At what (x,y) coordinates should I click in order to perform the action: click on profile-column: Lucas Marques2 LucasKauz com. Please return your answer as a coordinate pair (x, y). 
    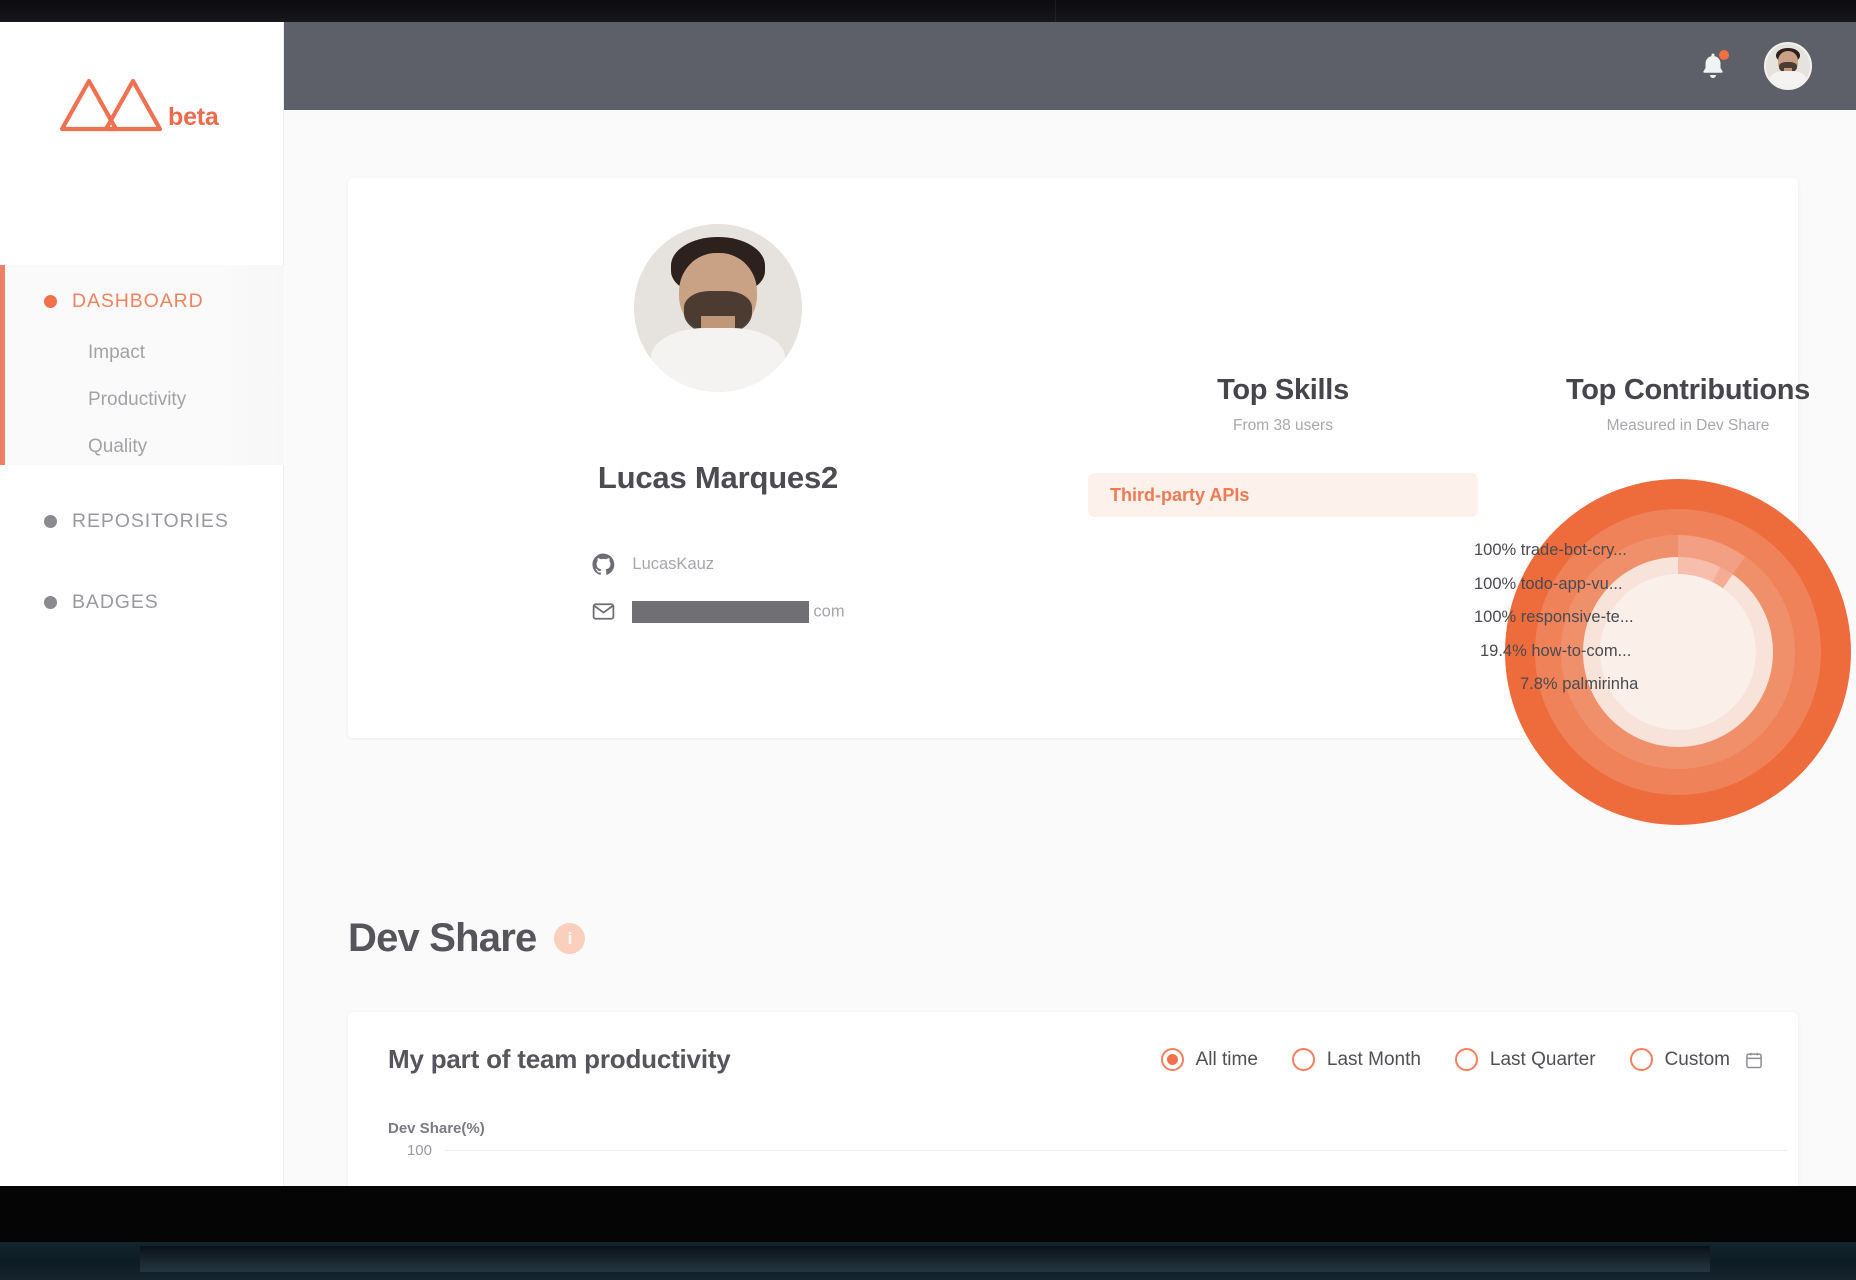
    Looking at the image, I should click on (718, 435).